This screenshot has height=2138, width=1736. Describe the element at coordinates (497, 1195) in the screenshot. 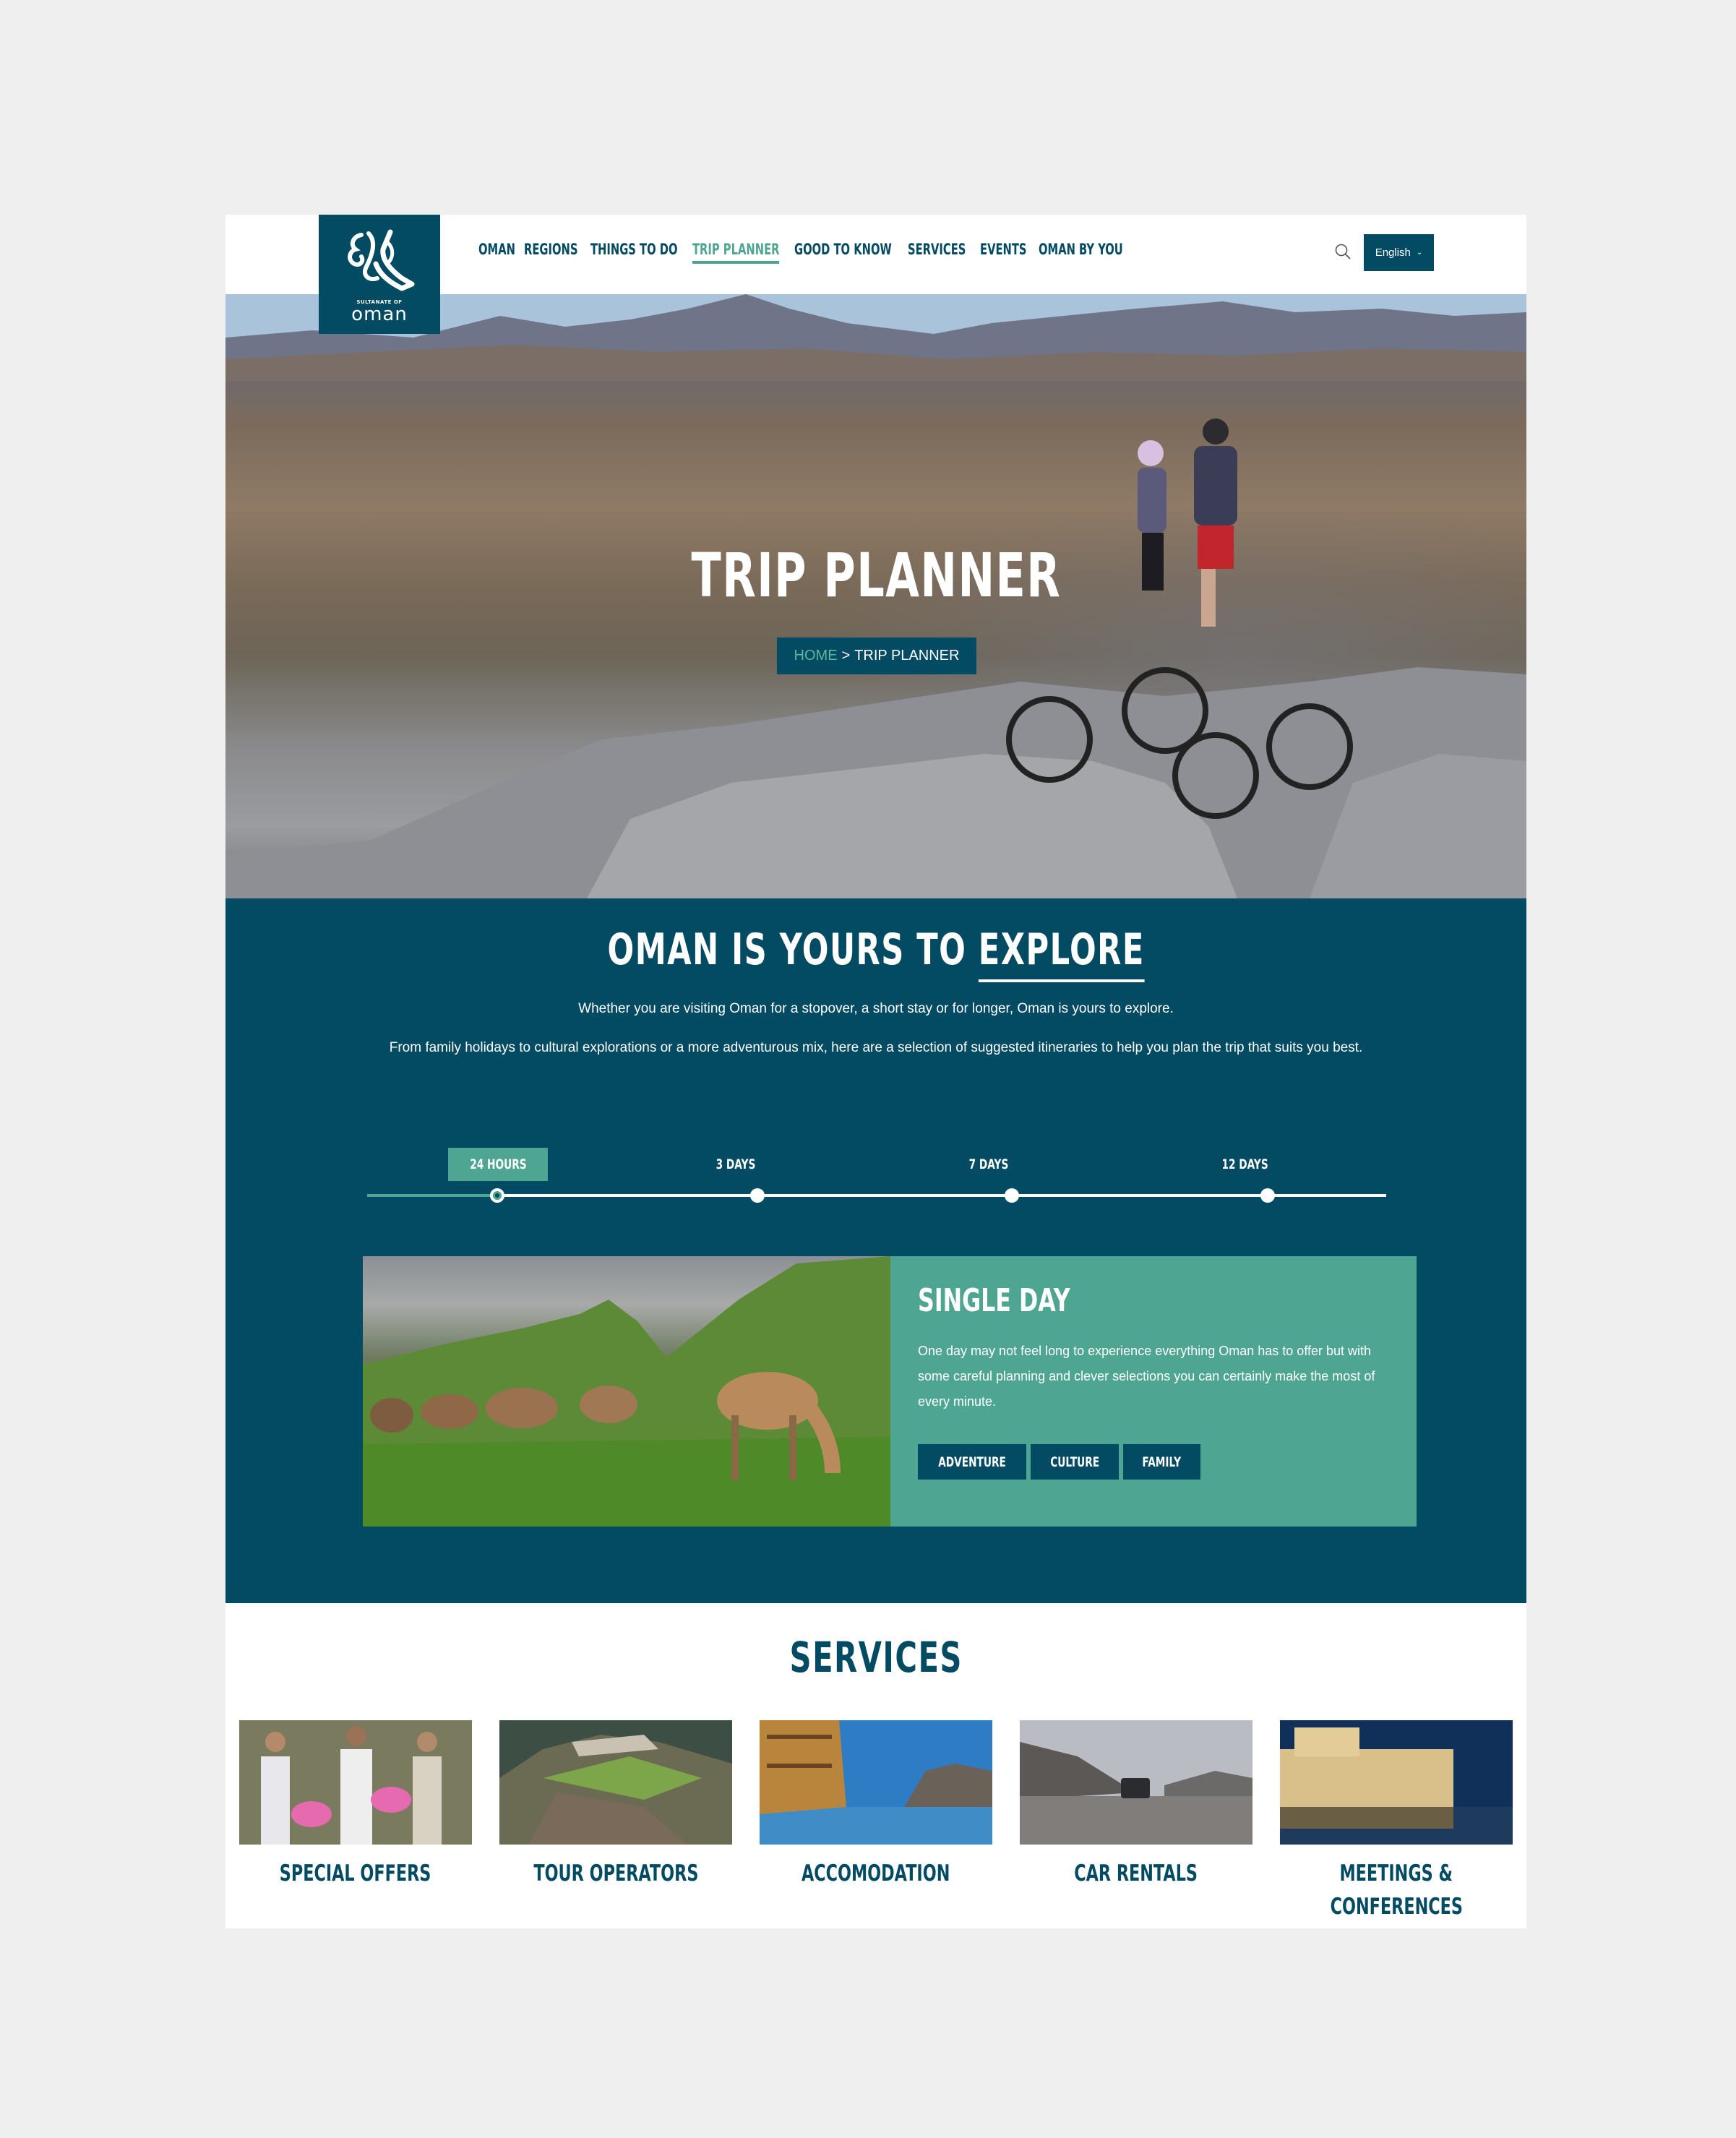

I see `timeline-dot-24-hours` at that location.